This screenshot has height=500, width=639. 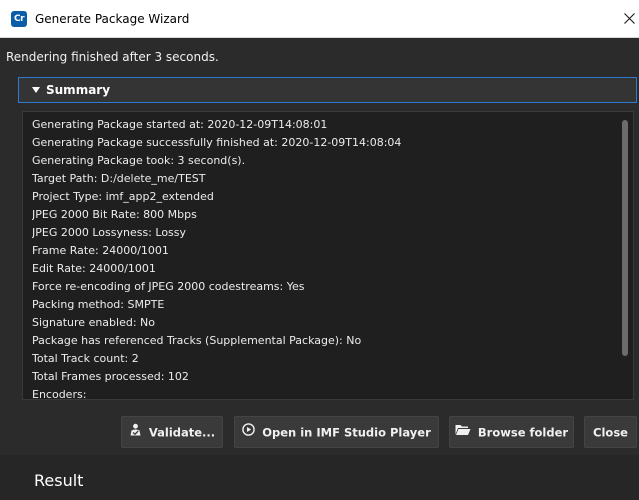 I want to click on folder-icon, so click(x=463, y=432).